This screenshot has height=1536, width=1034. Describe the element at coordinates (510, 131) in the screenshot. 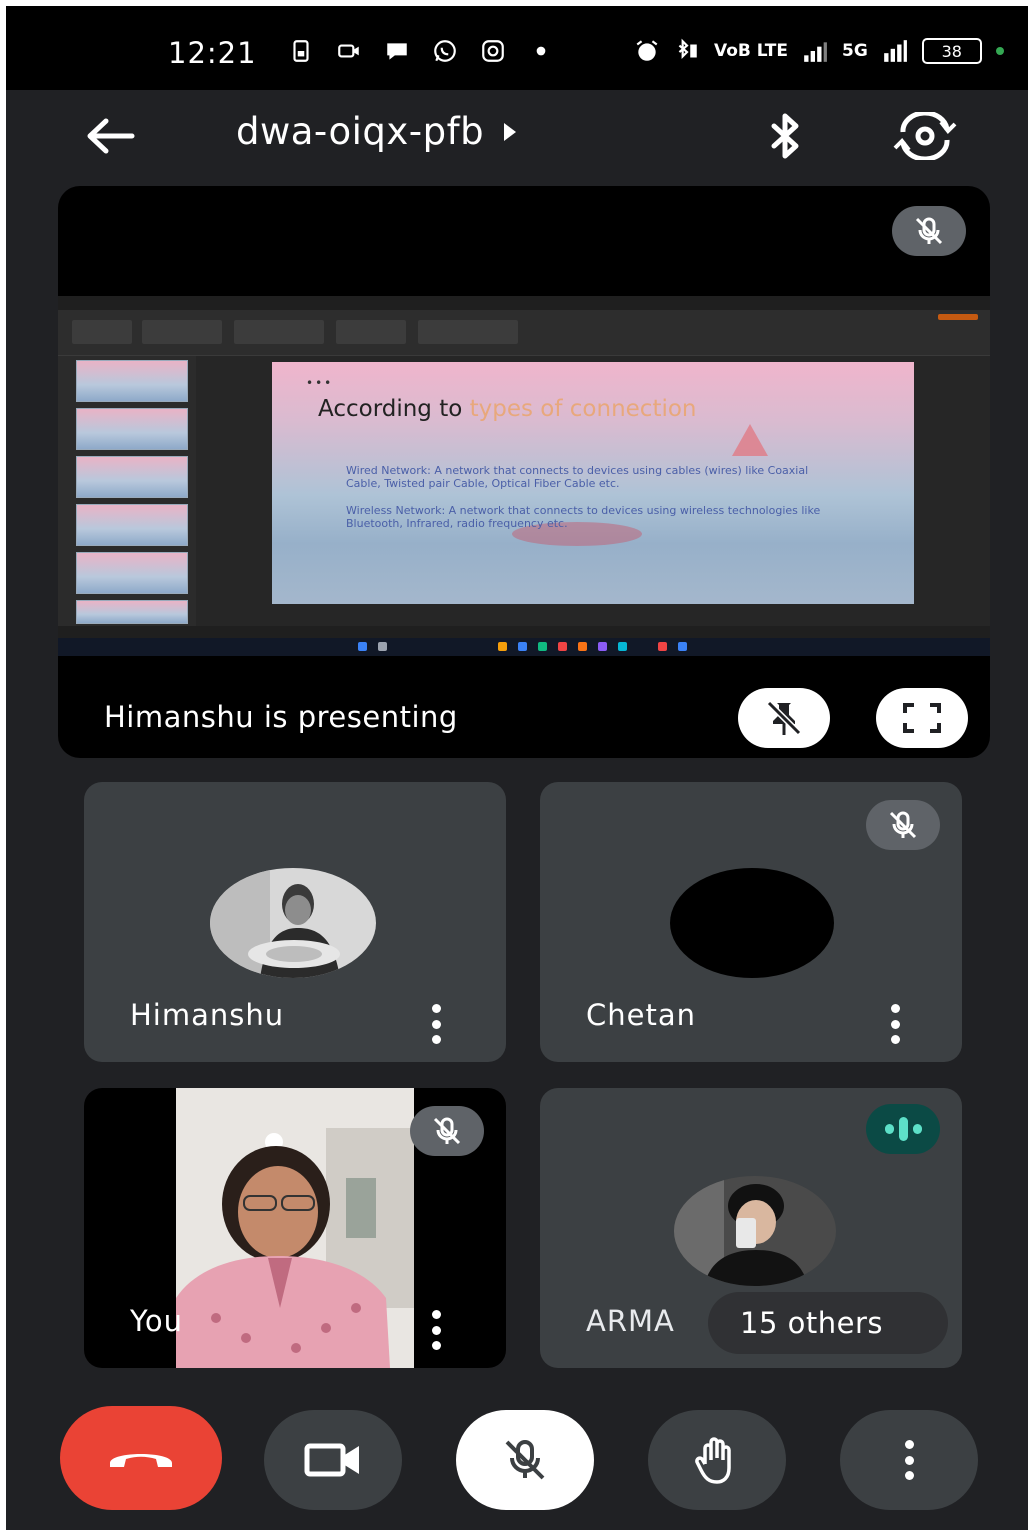

I see `play-triangle-icon` at that location.